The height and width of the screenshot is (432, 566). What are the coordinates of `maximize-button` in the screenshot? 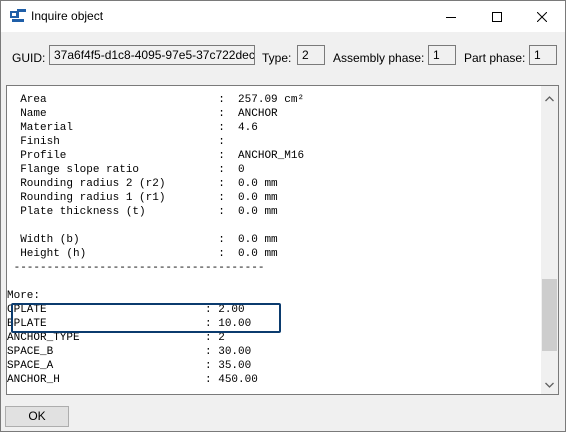 It's located at (497, 16).